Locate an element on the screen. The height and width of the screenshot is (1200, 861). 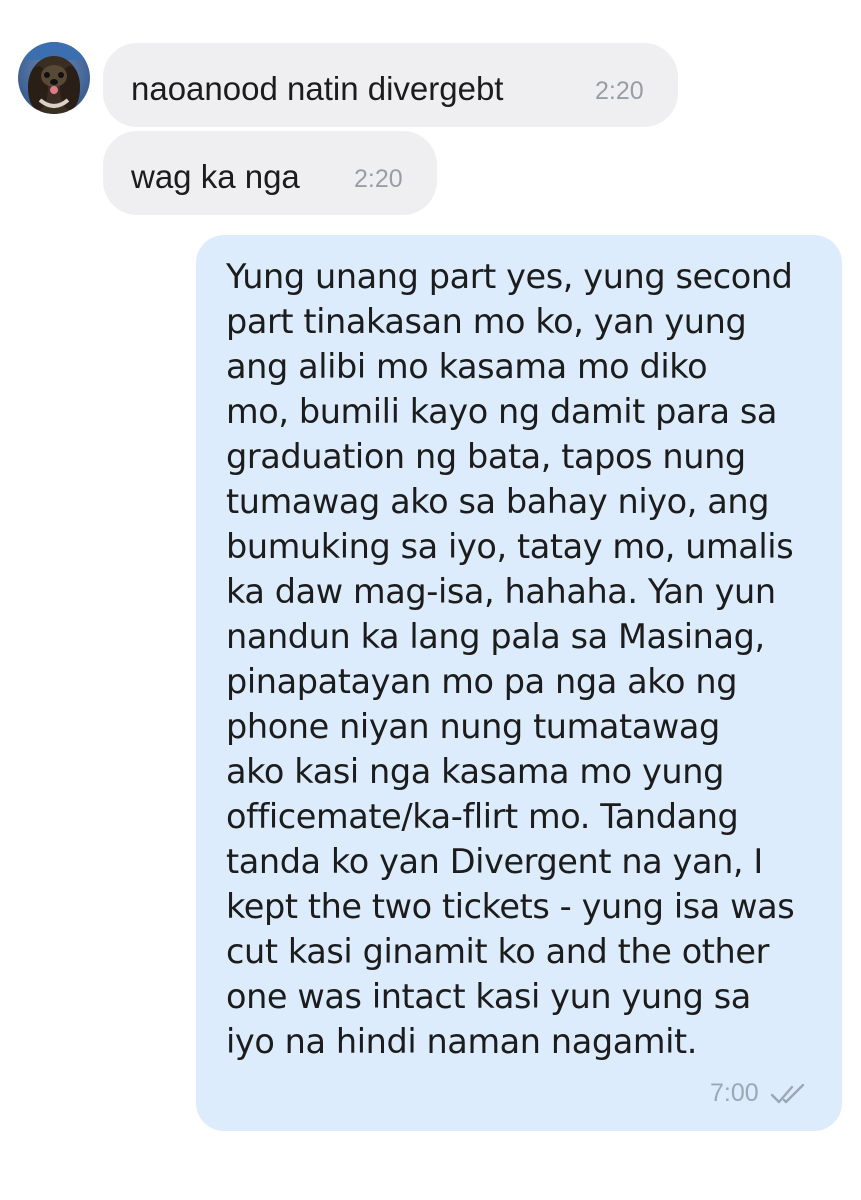
double-check-icon is located at coordinates (787, 1093).